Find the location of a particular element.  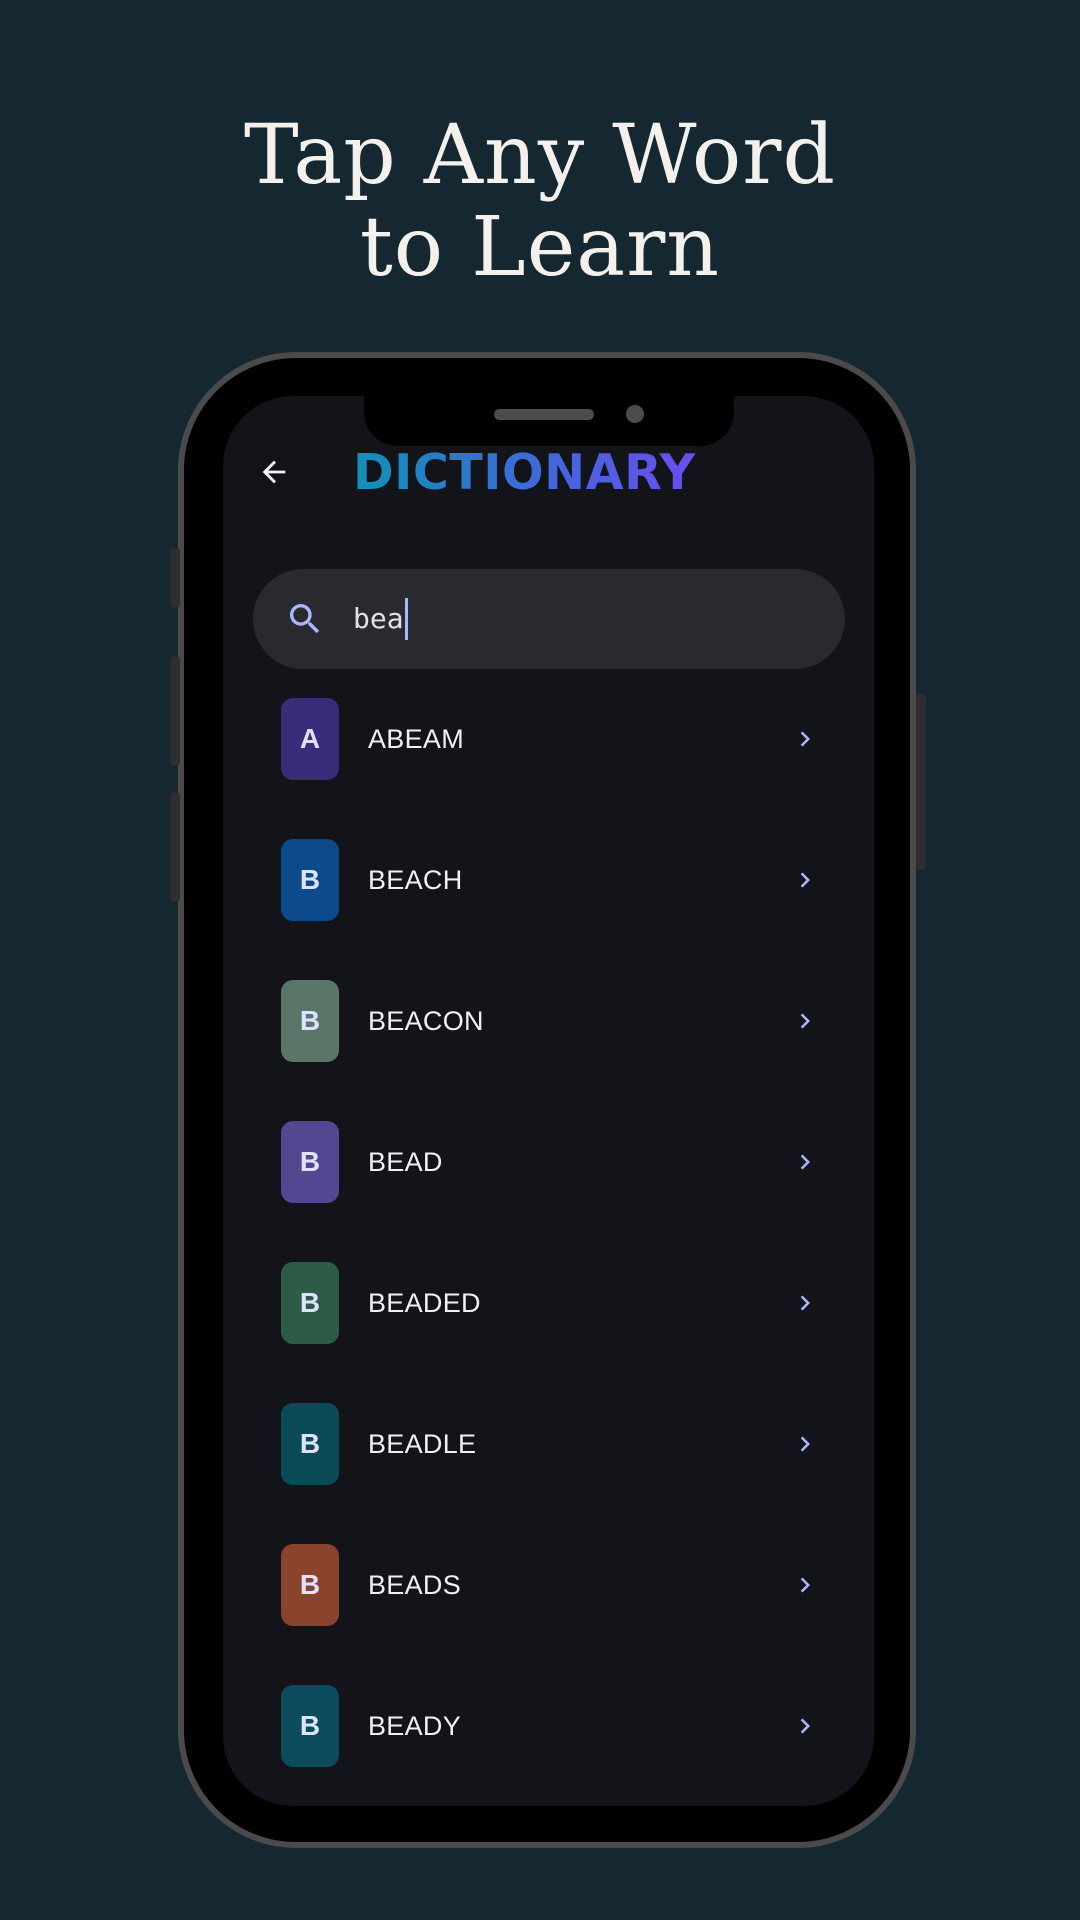

word-list-item: B BEACON is located at coordinates (548, 1021).